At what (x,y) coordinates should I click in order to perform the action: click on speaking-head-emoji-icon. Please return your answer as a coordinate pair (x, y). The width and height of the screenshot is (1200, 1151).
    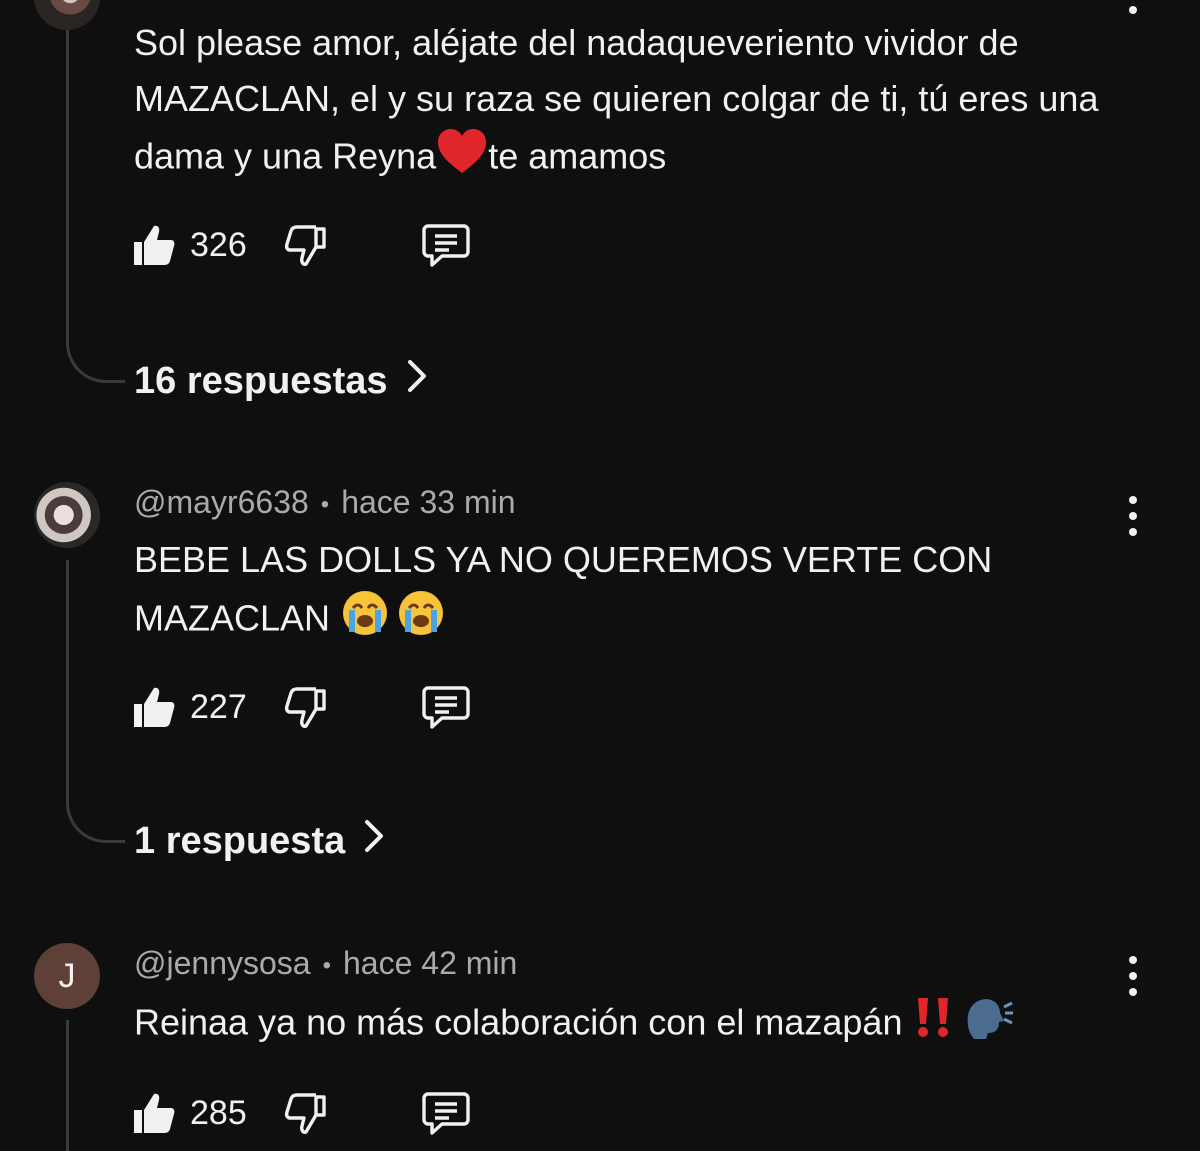
    Looking at the image, I should click on (988, 1025).